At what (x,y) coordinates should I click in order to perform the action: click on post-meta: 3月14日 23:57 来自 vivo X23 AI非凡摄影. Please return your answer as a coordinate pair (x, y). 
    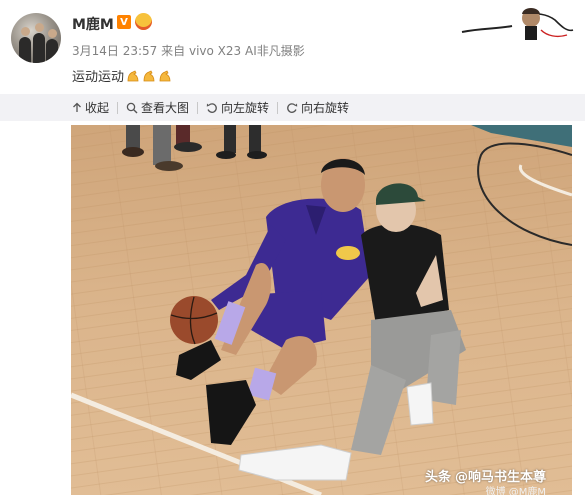
    Looking at the image, I should click on (188, 50).